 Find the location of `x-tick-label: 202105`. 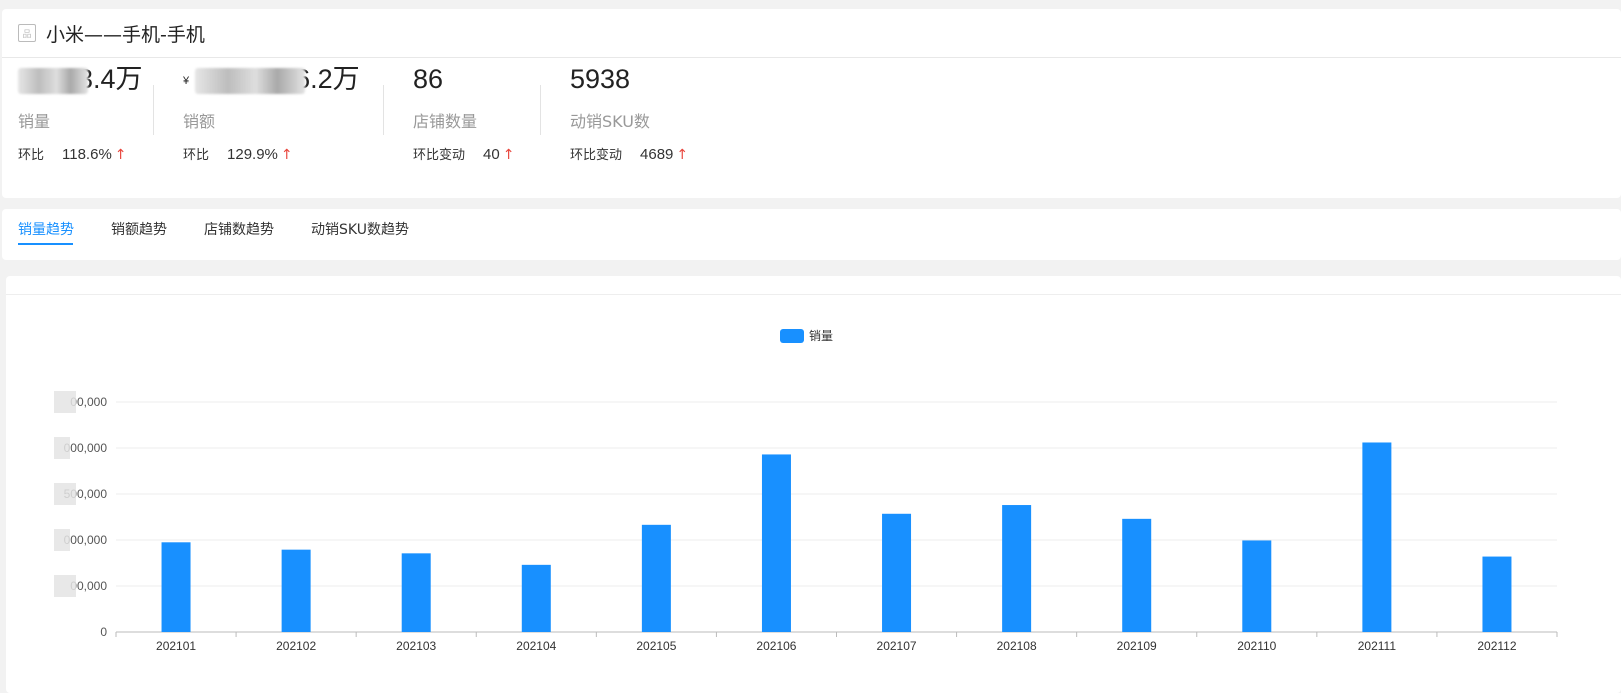

x-tick-label: 202105 is located at coordinates (656, 646).